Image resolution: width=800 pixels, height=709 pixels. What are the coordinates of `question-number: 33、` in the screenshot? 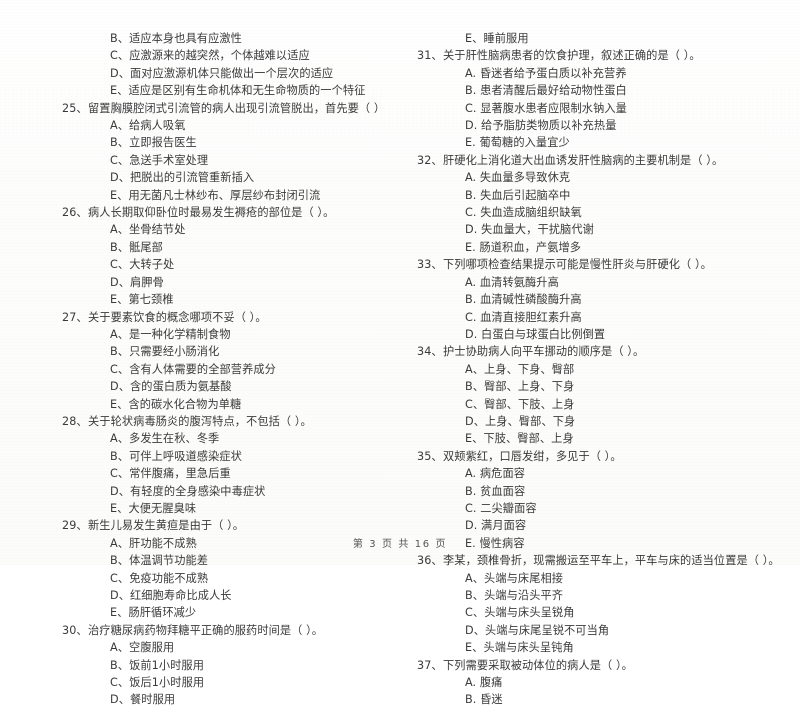 It's located at (430, 265).